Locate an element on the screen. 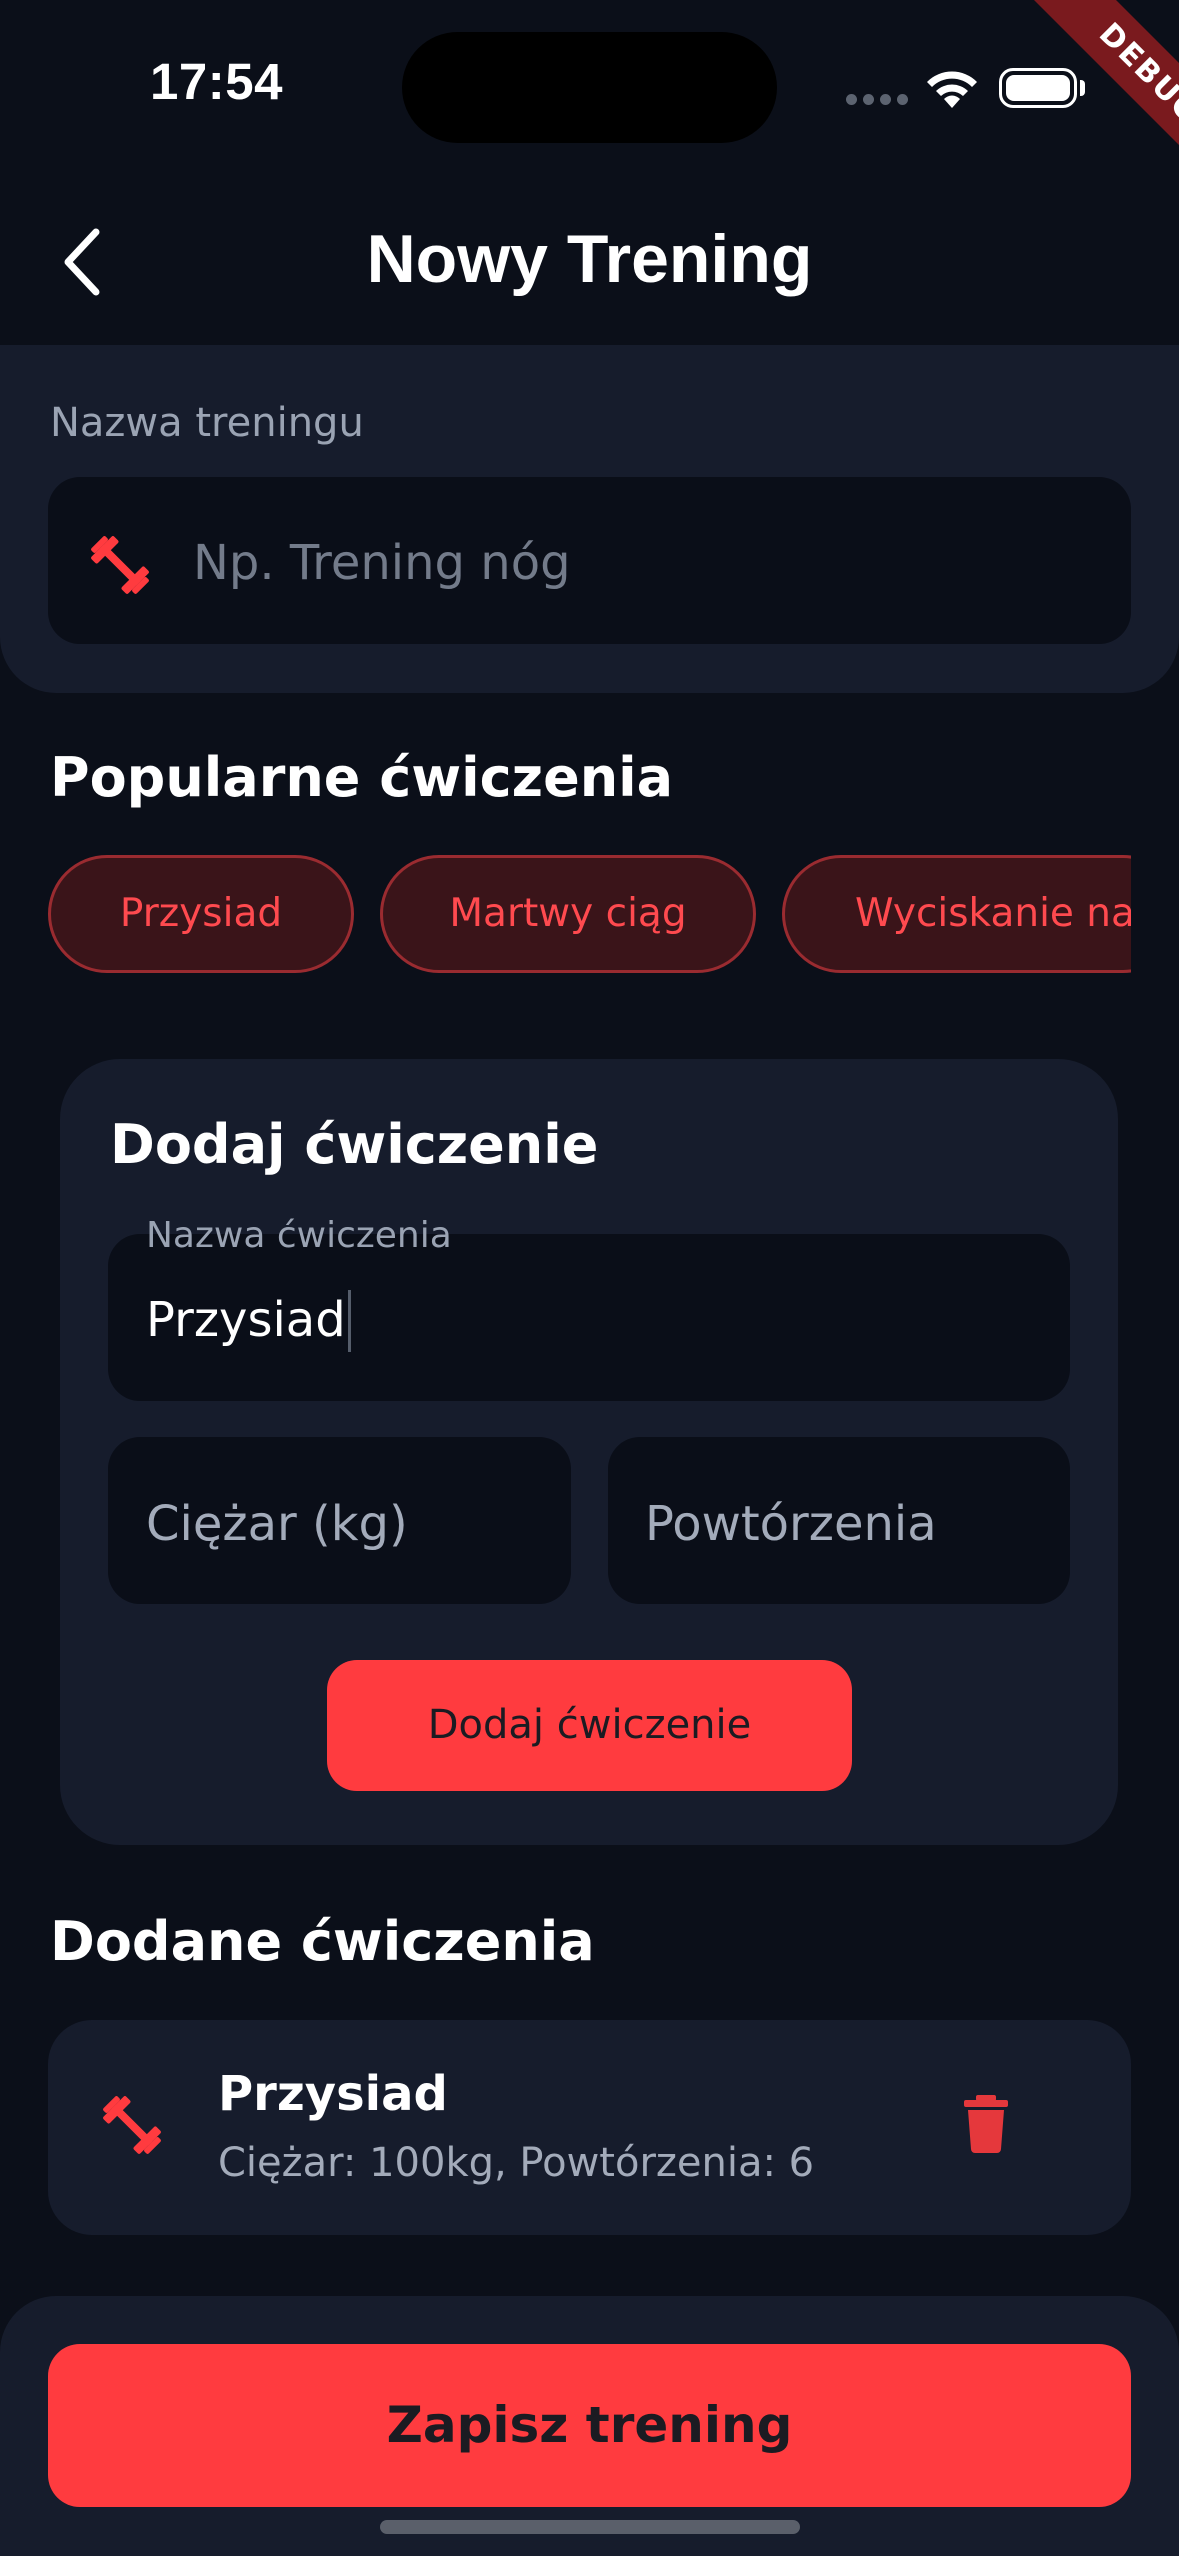 The height and width of the screenshot is (2556, 1179). add-exercise-title: Dodaj ćwiczenie is located at coordinates (354, 1144).